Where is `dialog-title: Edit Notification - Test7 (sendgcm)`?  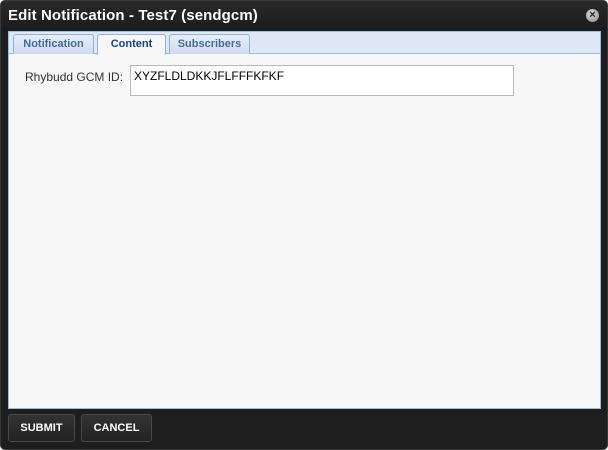
dialog-title: Edit Notification - Test7 (sendgcm) is located at coordinates (133, 15).